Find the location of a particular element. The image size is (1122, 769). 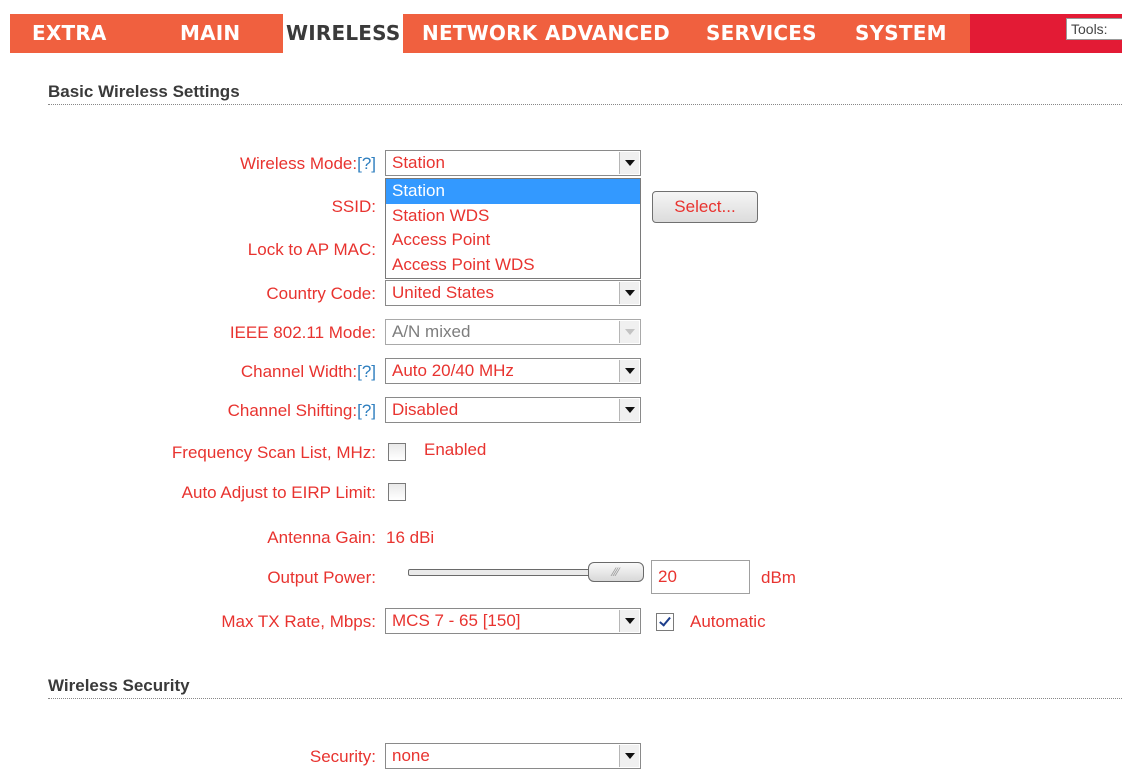

max-tx-rate-label: Max TX Rate, Mbps: is located at coordinates (298, 621).